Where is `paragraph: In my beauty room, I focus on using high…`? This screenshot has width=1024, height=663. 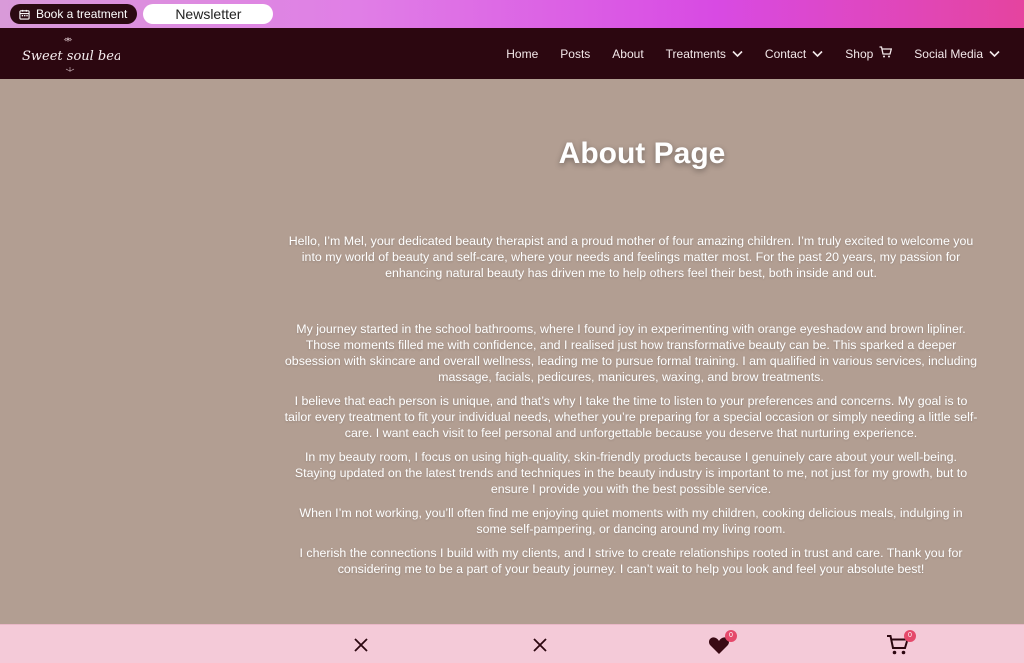 paragraph: In my beauty room, I focus on using high… is located at coordinates (631, 473).